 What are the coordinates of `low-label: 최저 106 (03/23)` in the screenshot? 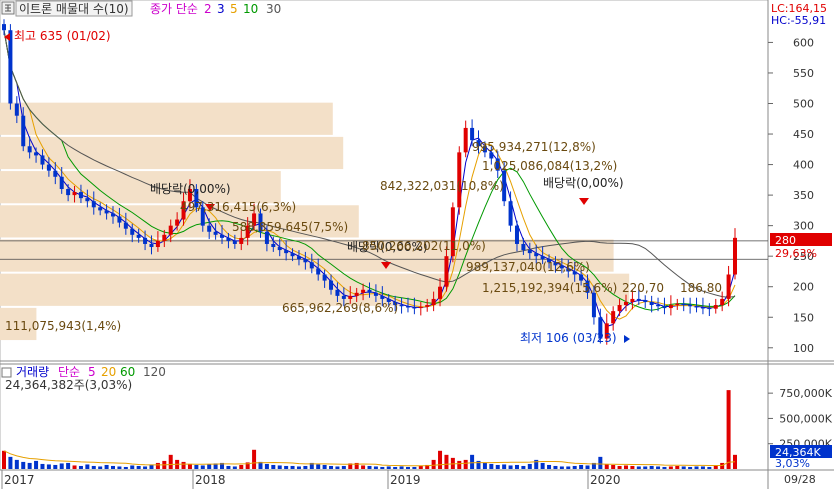 It's located at (568, 338).